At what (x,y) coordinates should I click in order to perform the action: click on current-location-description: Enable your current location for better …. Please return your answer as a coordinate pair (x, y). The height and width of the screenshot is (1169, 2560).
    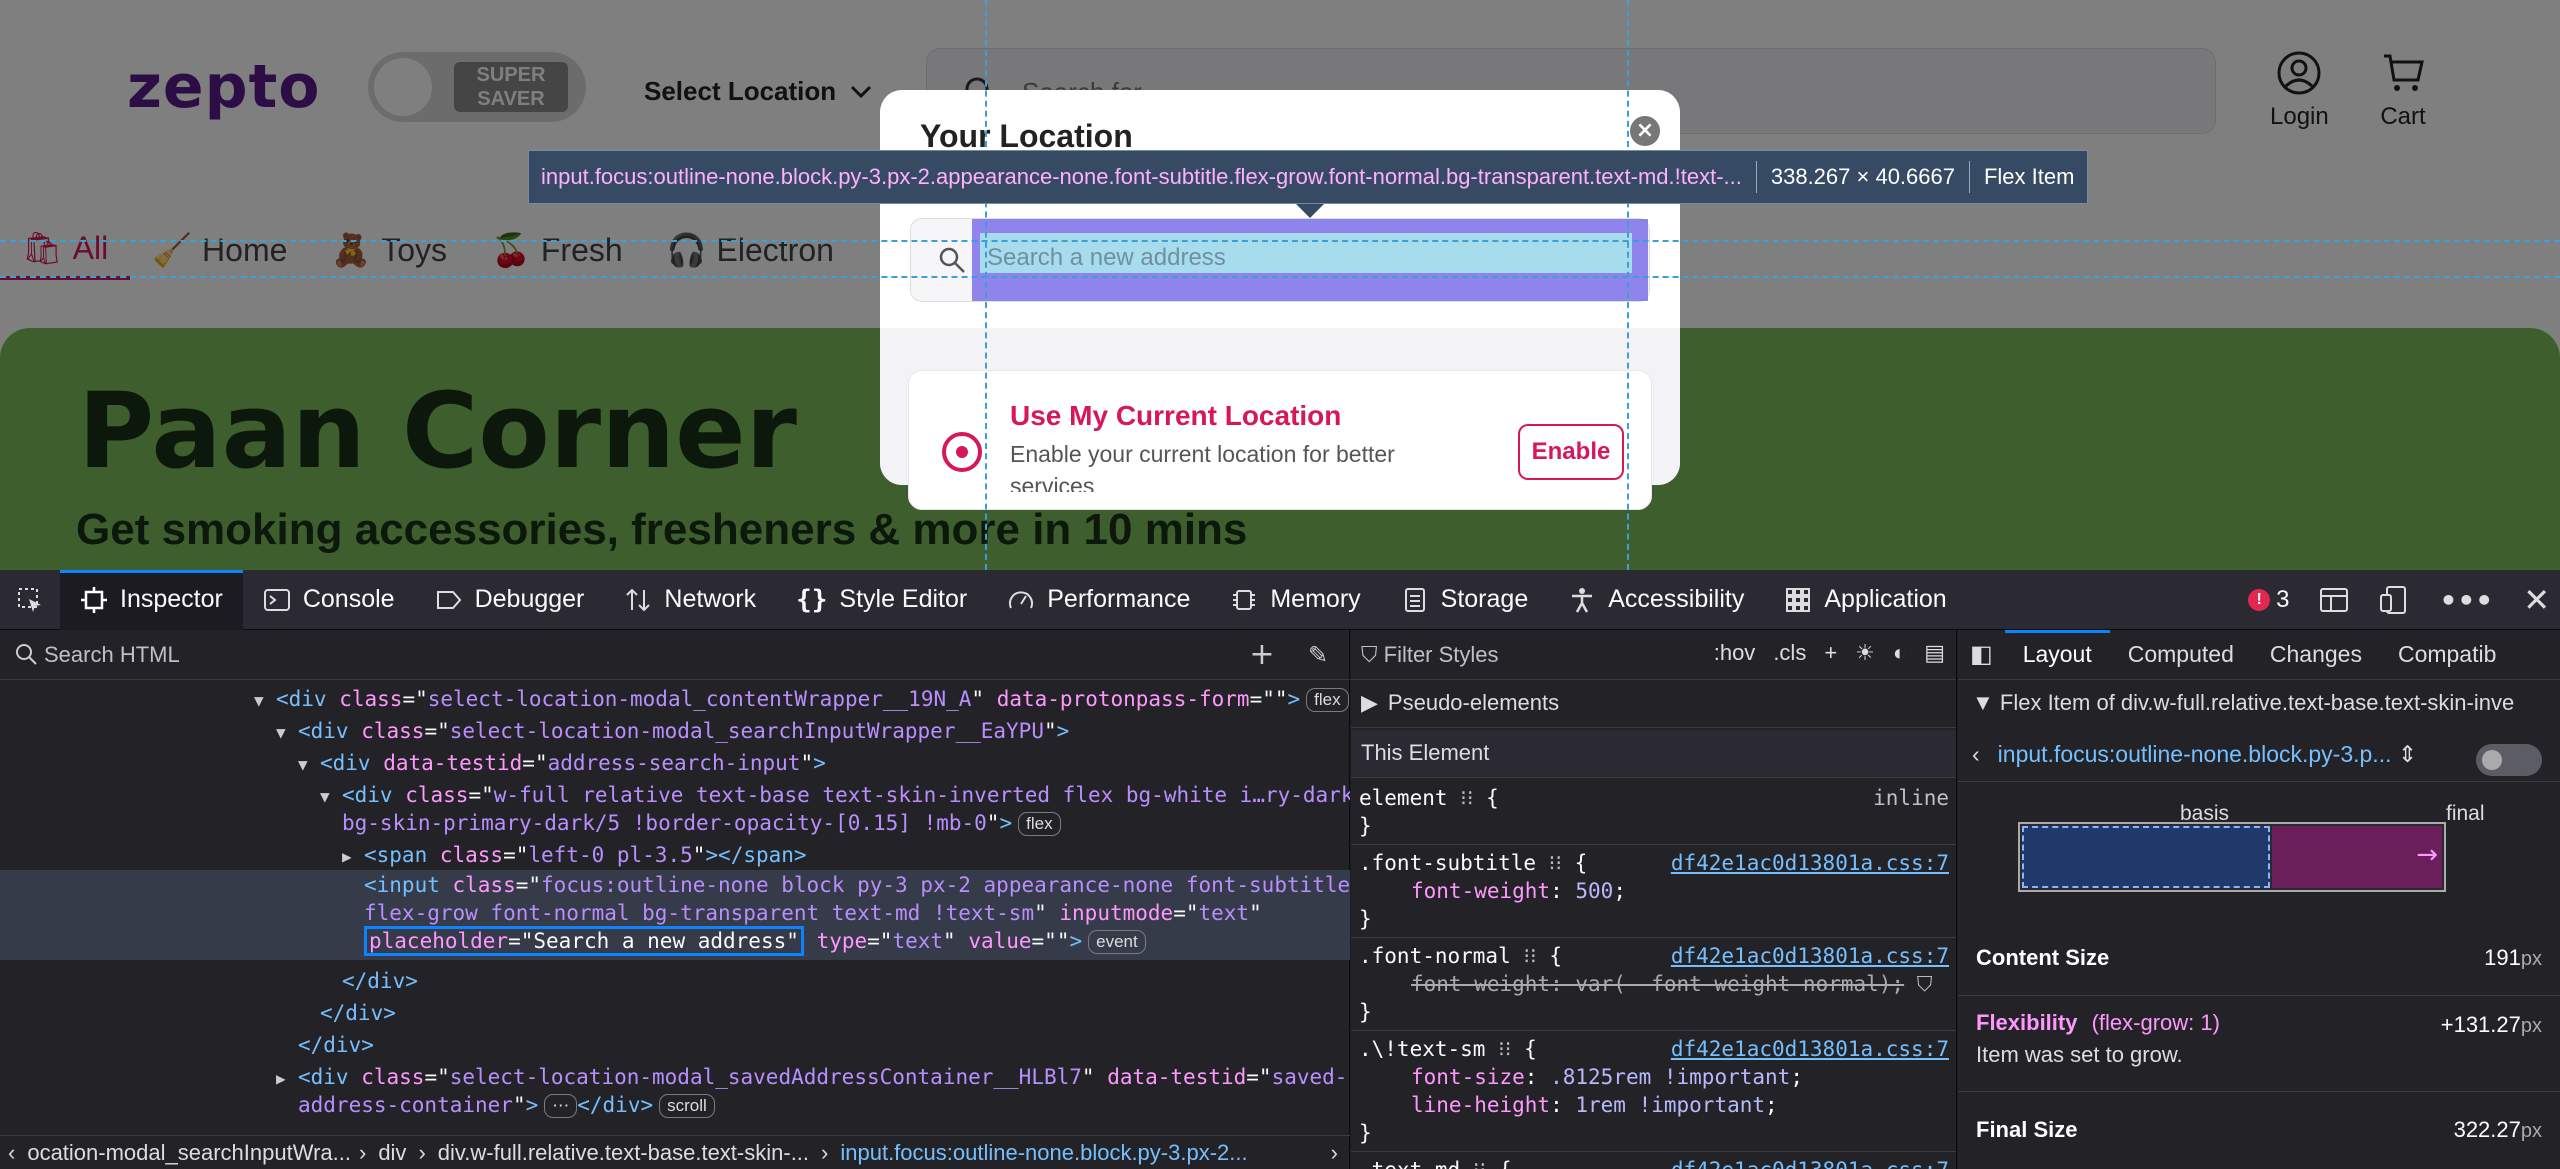
    Looking at the image, I should click on (1202, 466).